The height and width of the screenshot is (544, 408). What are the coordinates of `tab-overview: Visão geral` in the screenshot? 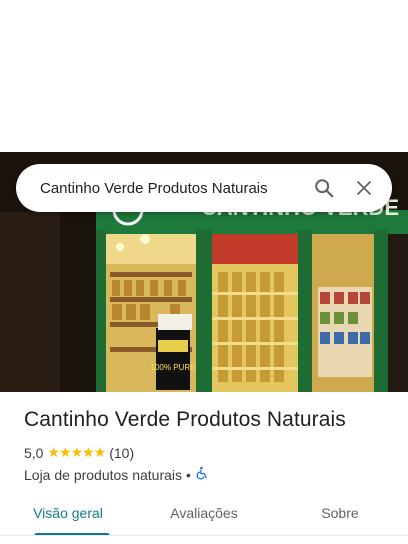 It's located at (68, 516).